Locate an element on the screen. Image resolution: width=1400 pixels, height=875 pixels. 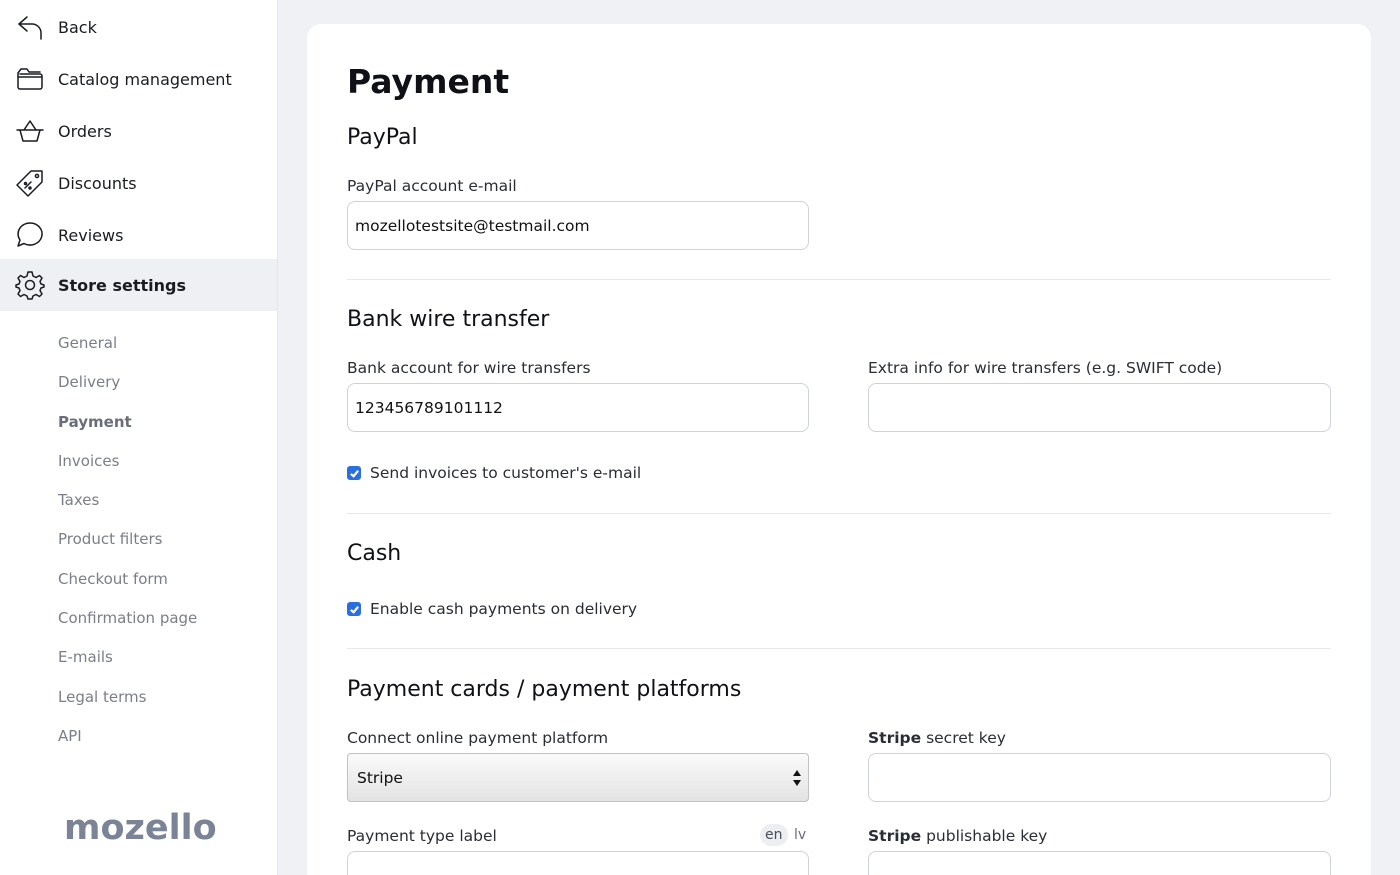
send-invoices-checkbox is located at coordinates (354, 473).